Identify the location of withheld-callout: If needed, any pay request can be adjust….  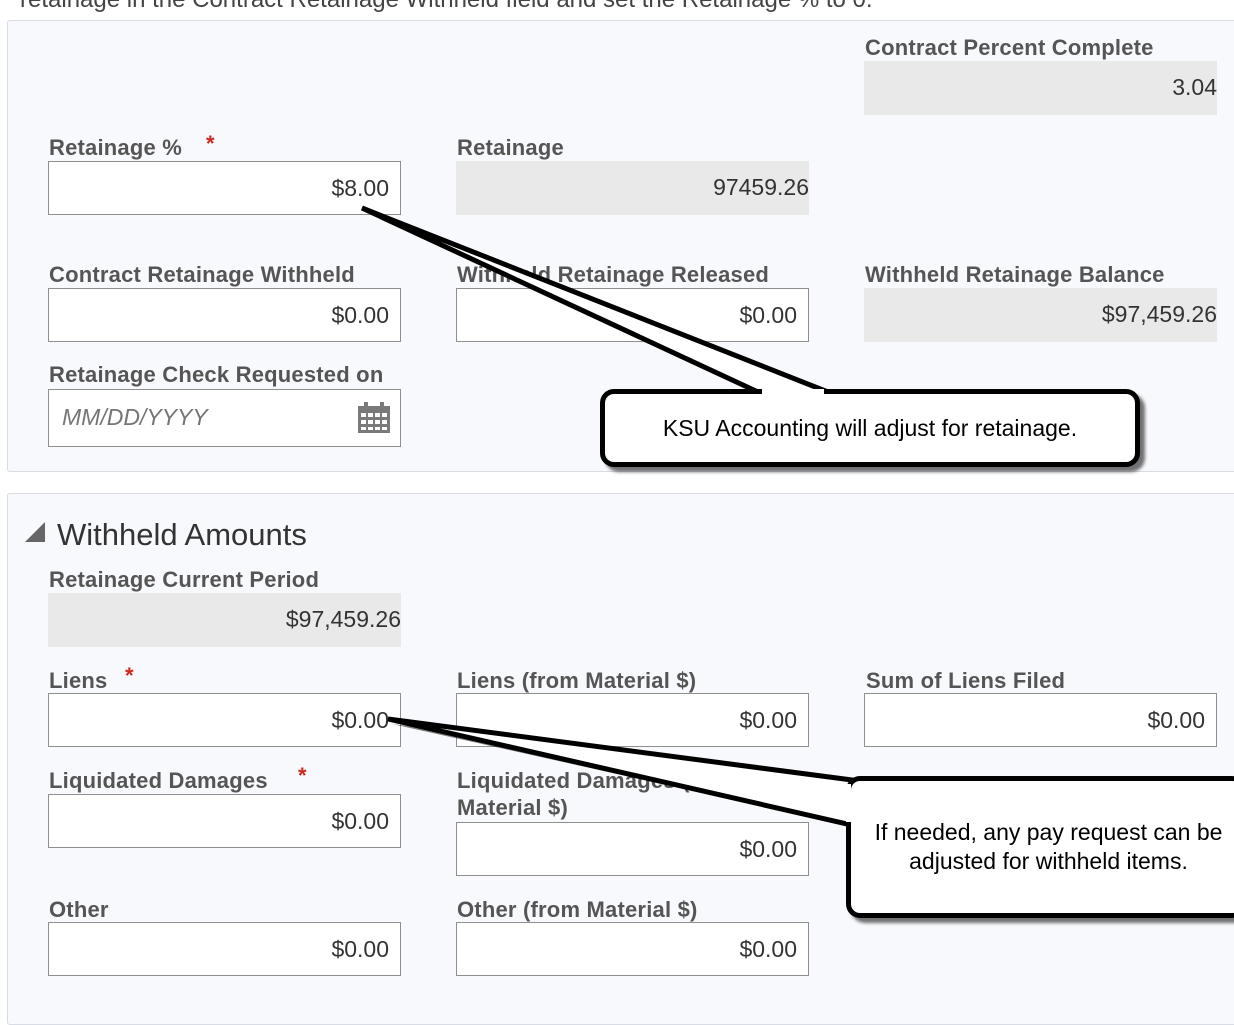
(1040, 847).